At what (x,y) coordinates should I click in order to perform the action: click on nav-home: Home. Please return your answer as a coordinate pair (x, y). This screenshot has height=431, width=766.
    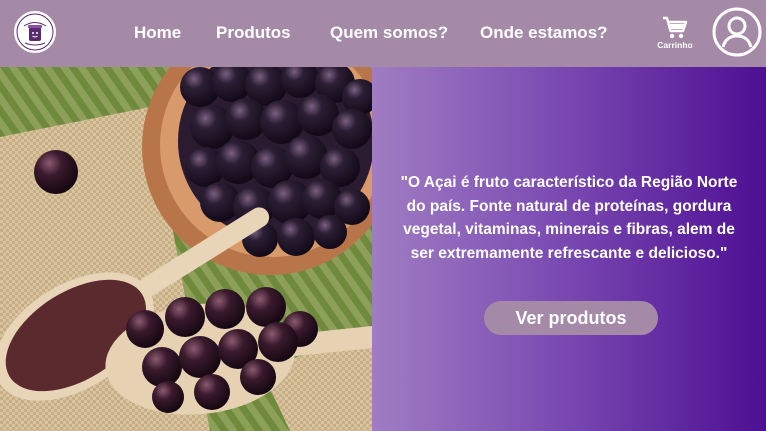
    Looking at the image, I should click on (157, 33).